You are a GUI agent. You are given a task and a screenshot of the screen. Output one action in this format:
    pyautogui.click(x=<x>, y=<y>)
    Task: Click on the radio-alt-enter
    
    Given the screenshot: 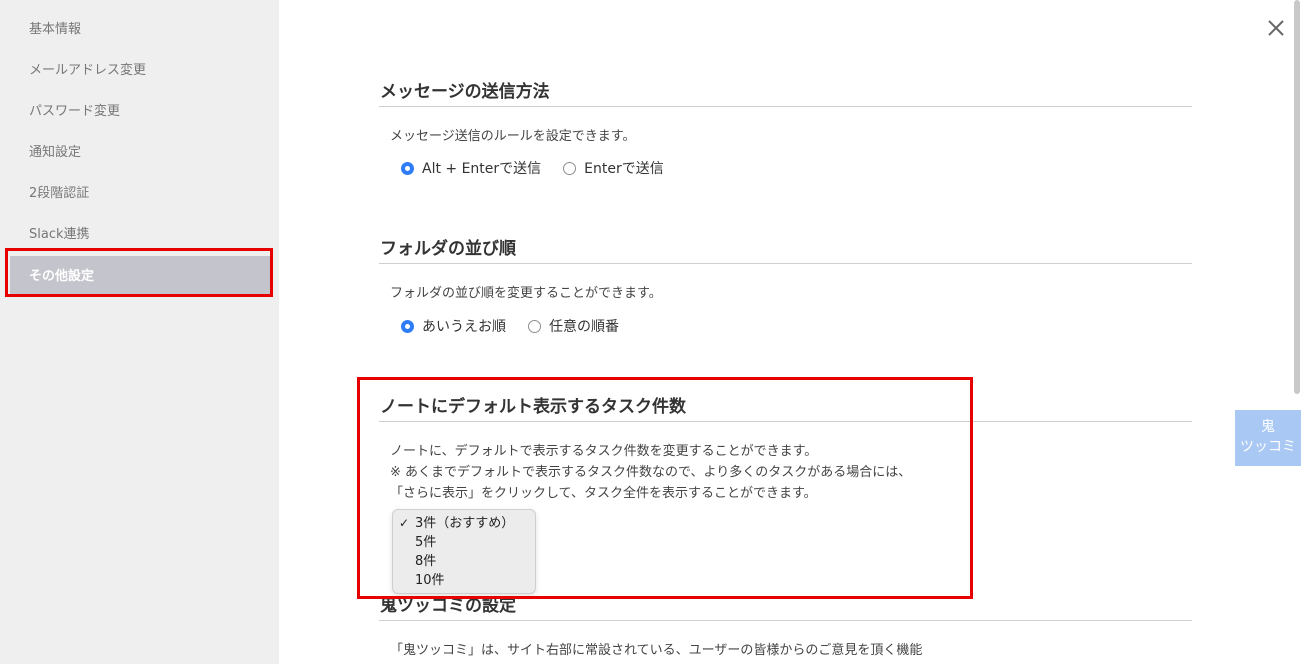 What is the action you would take?
    pyautogui.click(x=407, y=168)
    